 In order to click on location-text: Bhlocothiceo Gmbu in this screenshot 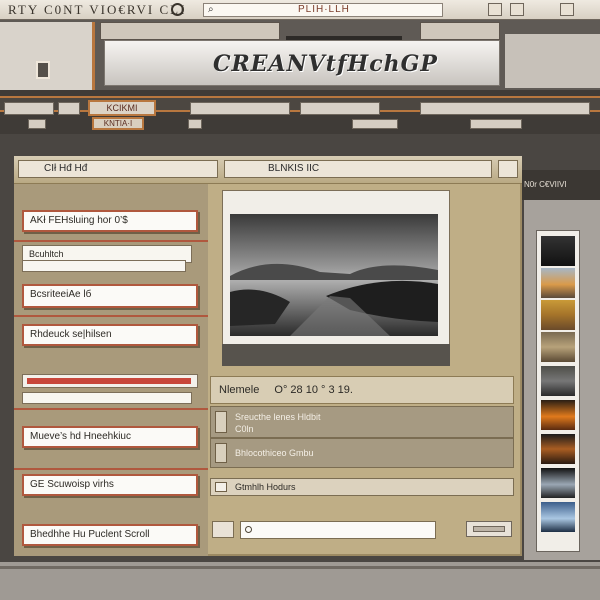, I will do `click(274, 453)`.